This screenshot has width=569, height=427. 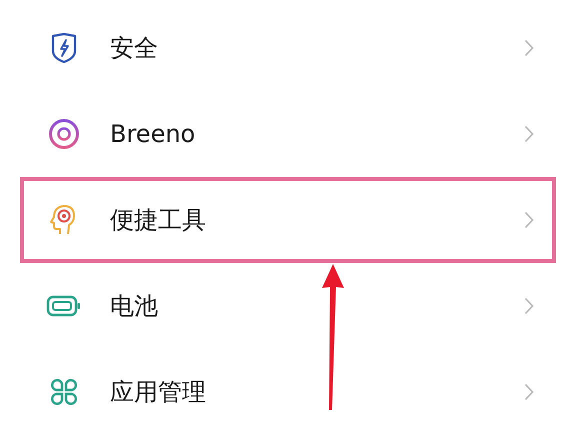 What do you see at coordinates (153, 134) in the screenshot?
I see `setting-label: Breeno` at bounding box center [153, 134].